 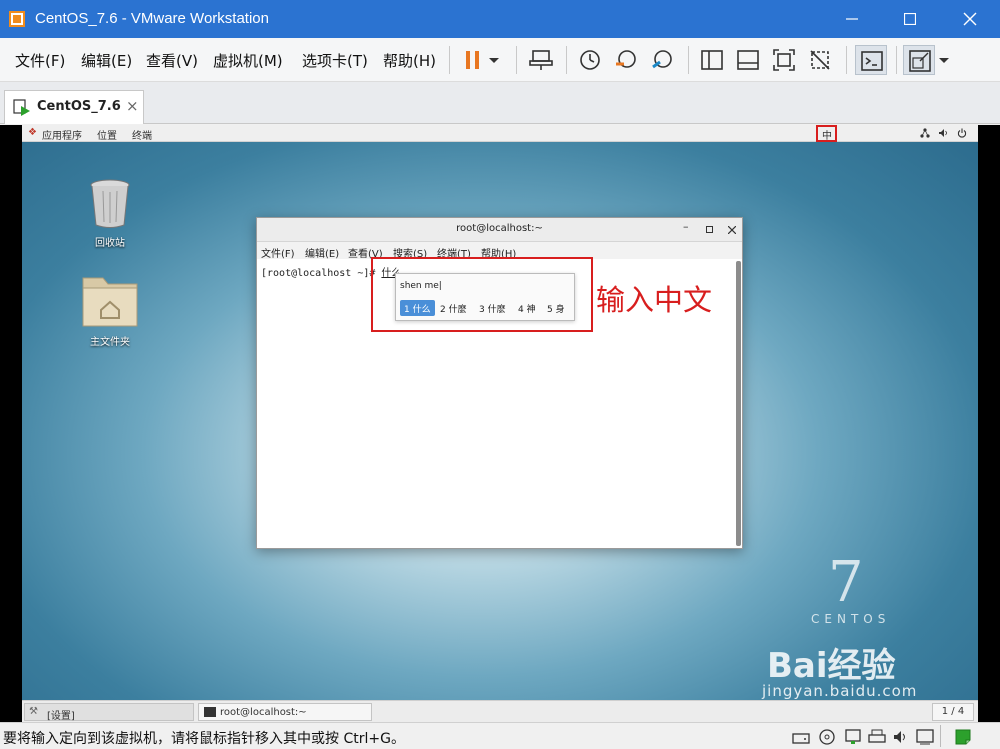 I want to click on desktop-trash: 回收站, so click(x=110, y=213).